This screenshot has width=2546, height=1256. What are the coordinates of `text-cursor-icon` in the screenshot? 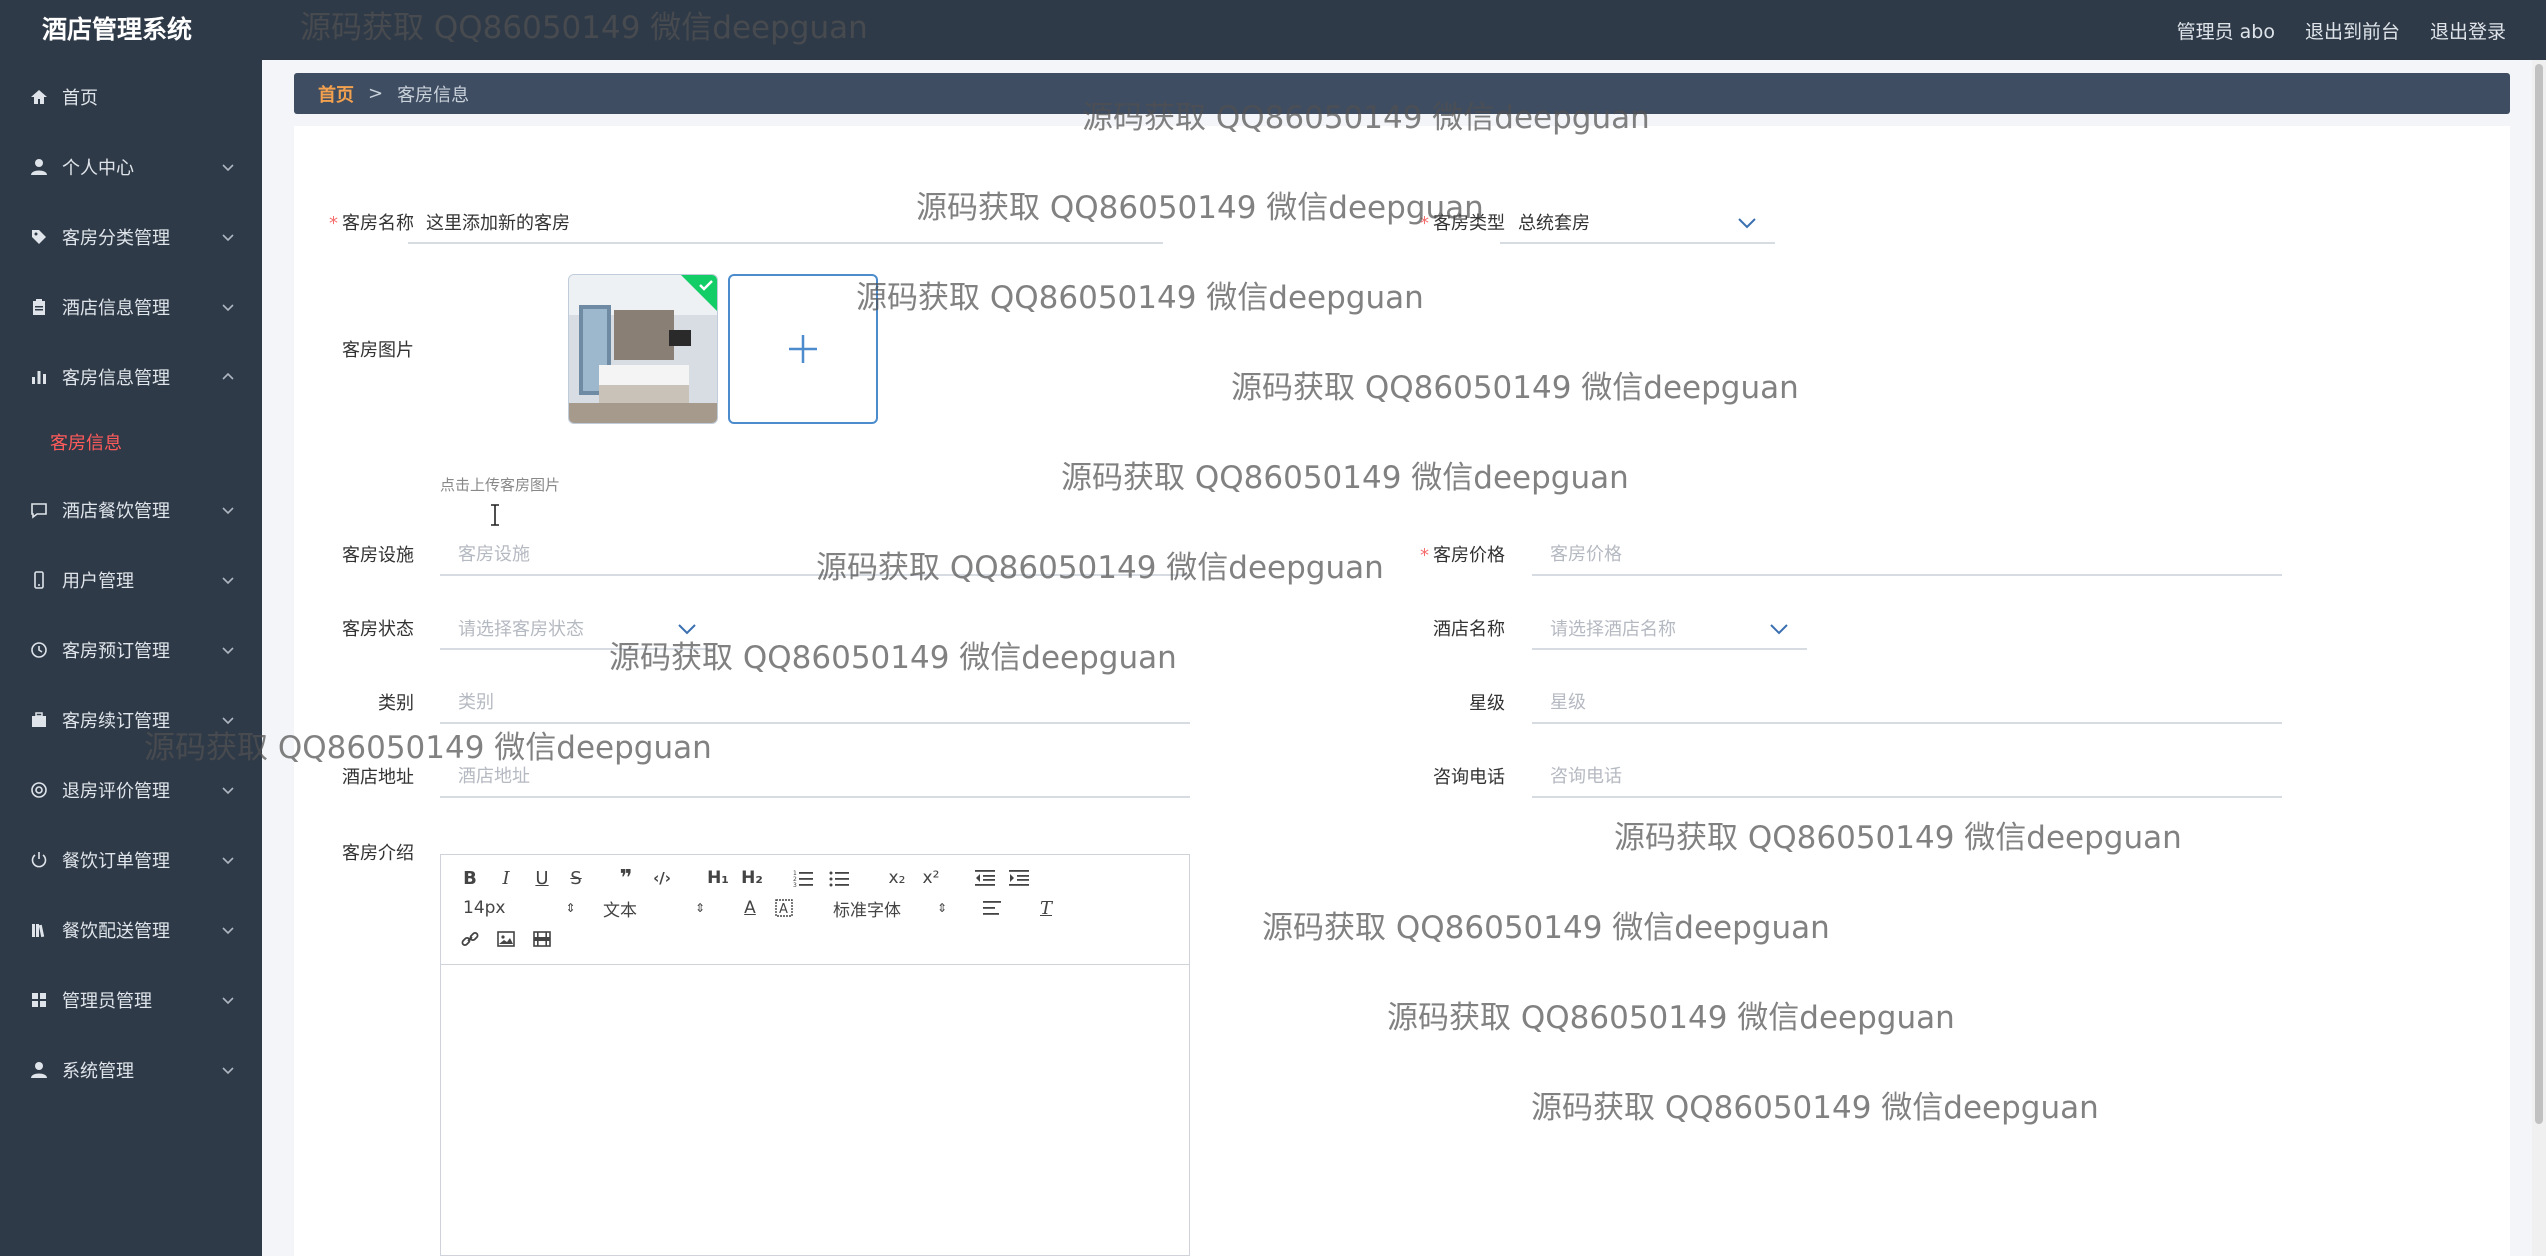 It's located at (495, 515).